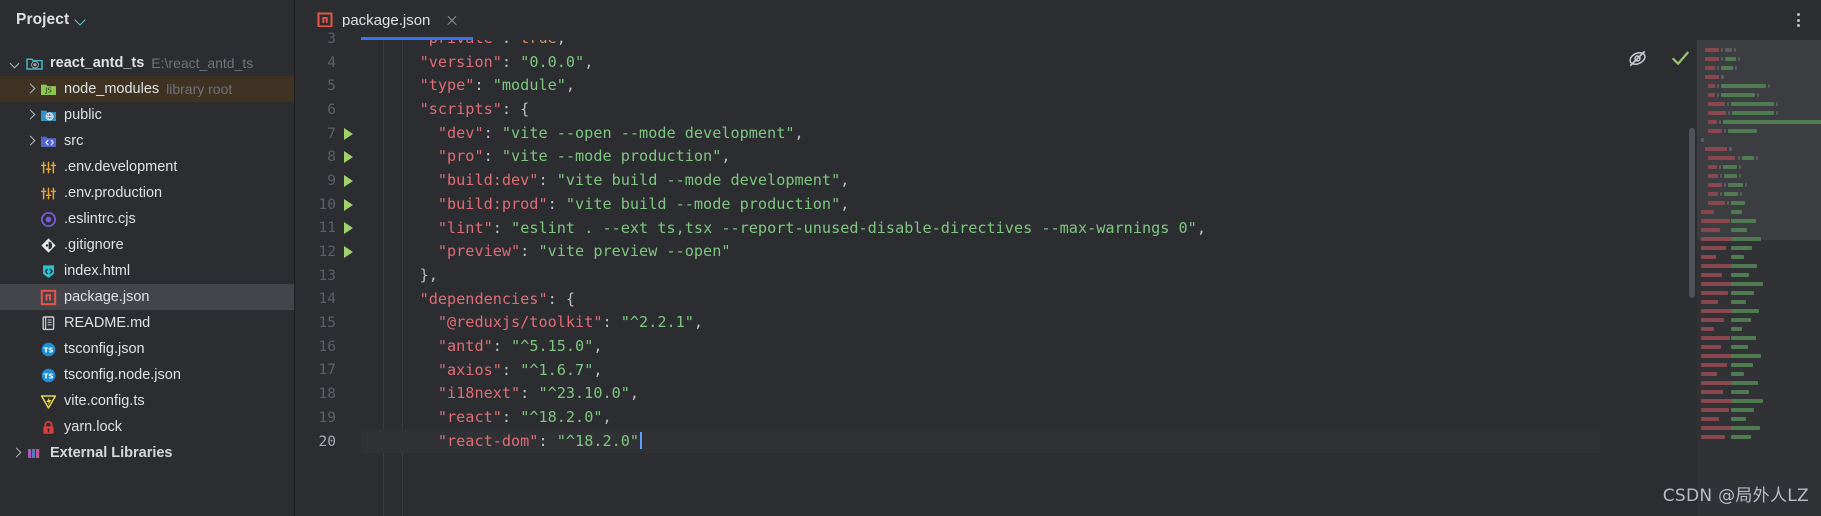  What do you see at coordinates (328, 300) in the screenshot?
I see `gutter-line: 14` at bounding box center [328, 300].